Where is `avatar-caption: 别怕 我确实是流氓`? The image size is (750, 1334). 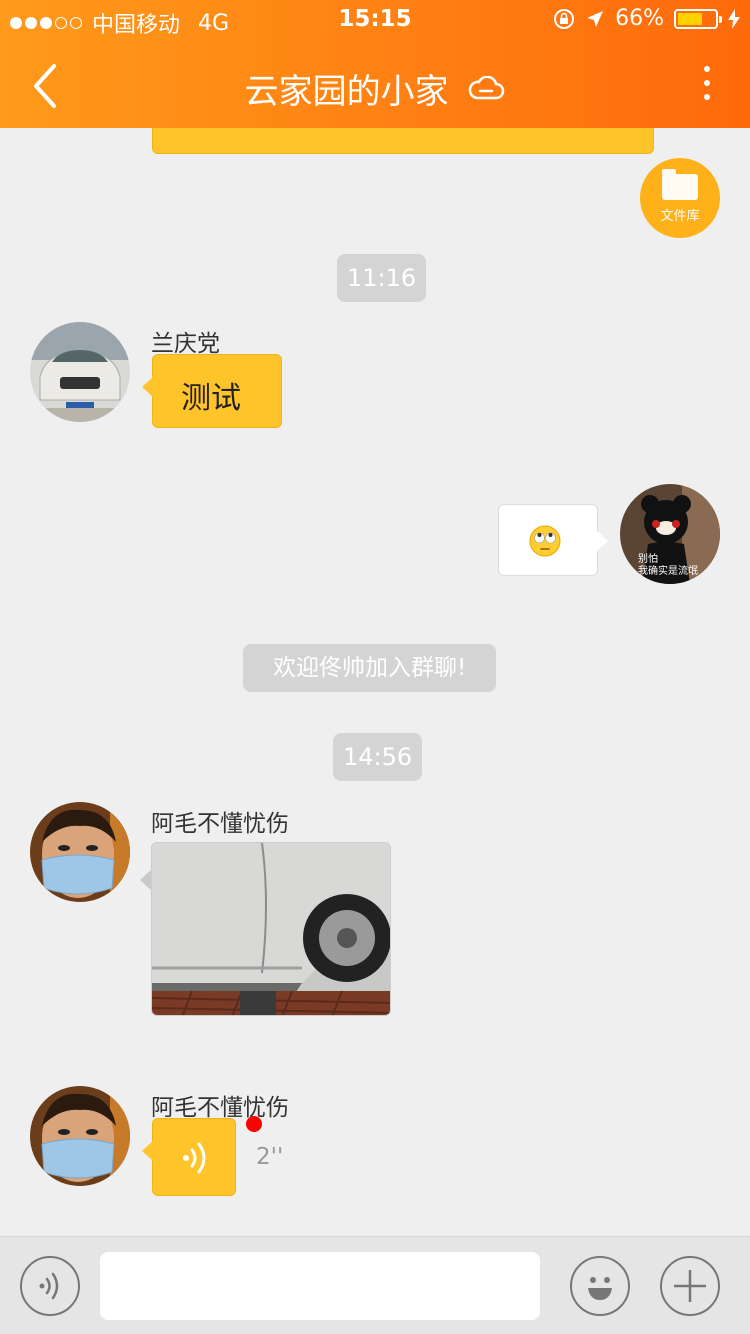
avatar-caption: 别怕 我确实是流氓 is located at coordinates (668, 566).